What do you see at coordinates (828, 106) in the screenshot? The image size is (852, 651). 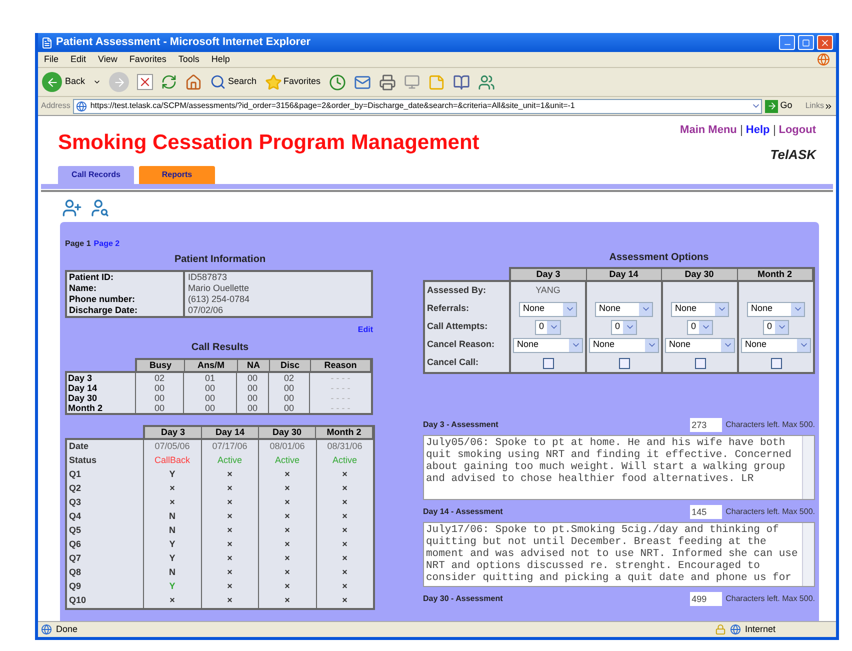 I see `chevrons-icon` at bounding box center [828, 106].